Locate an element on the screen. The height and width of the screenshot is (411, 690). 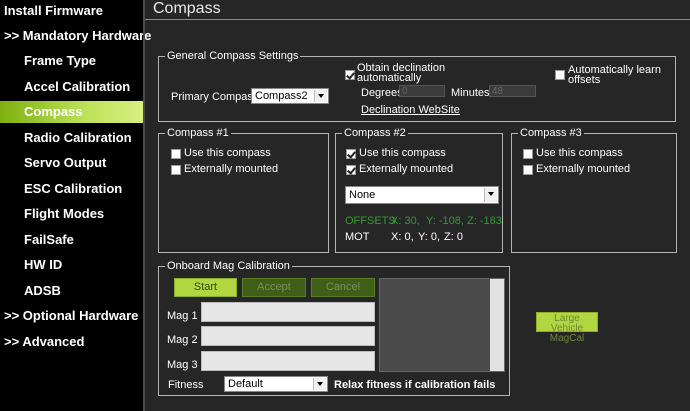
large-vehicle-line2: MagCal is located at coordinates (567, 338).